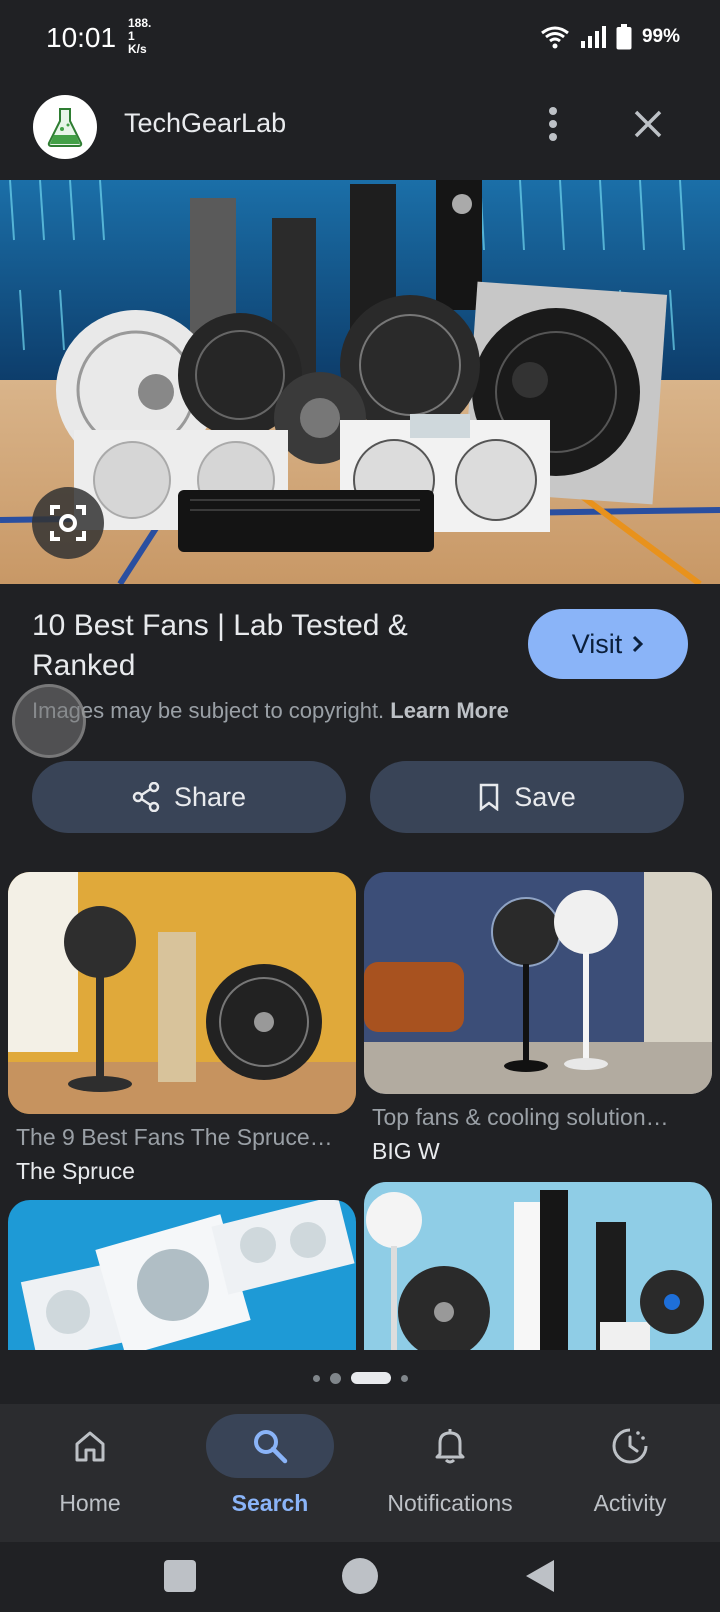 The height and width of the screenshot is (1612, 720). I want to click on more-options-button, so click(553, 124).